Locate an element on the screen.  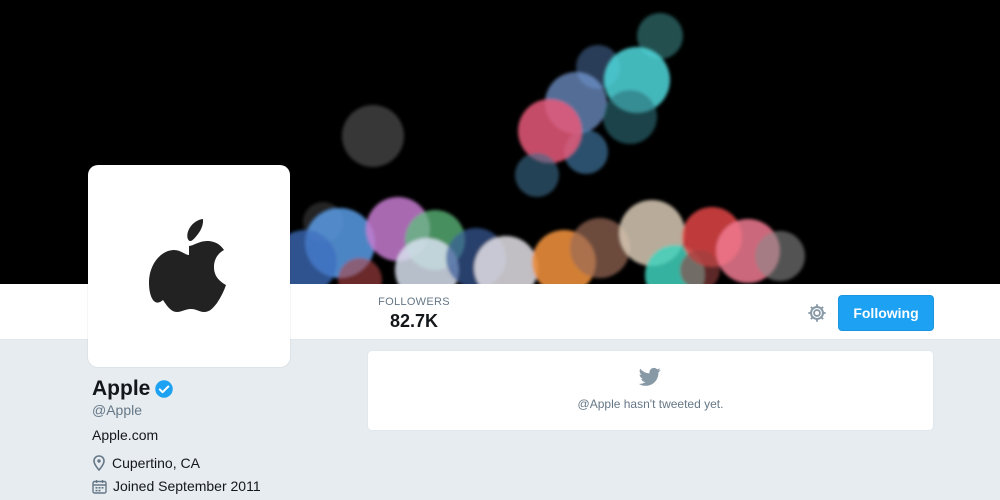
profile-location: Cupertino, CA is located at coordinates (146, 463).